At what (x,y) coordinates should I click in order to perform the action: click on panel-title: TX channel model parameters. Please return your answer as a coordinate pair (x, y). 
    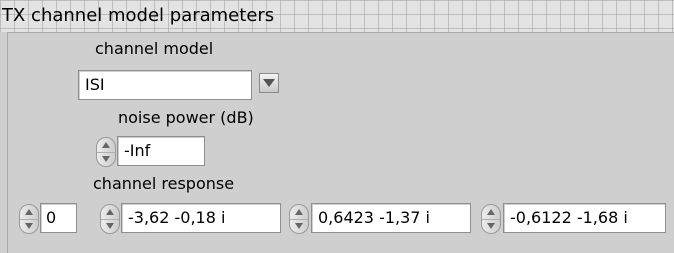
    Looking at the image, I should click on (138, 15).